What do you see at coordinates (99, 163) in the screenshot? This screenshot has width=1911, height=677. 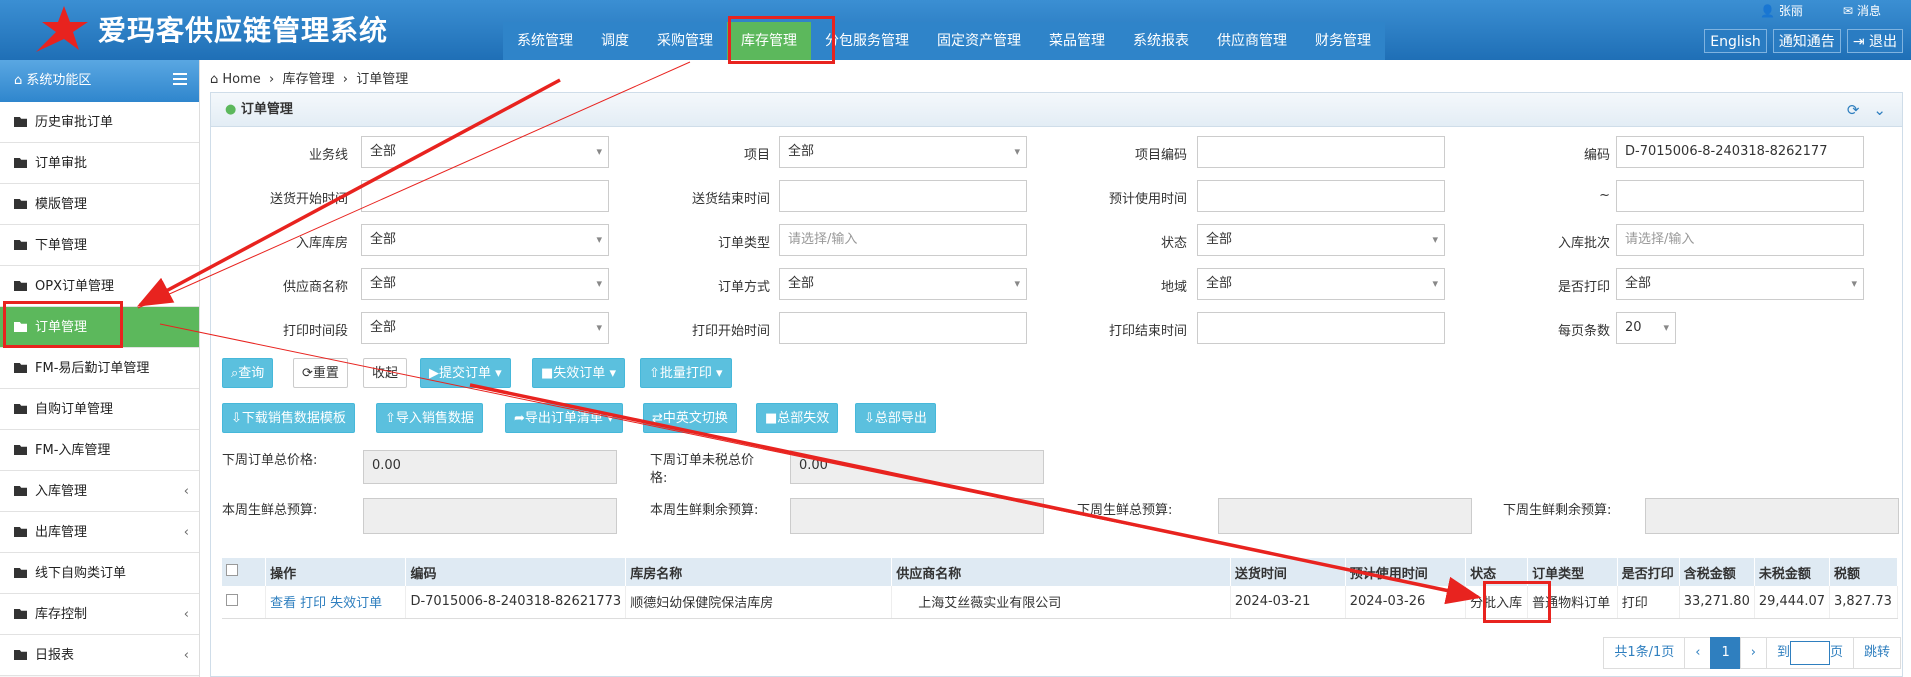 I see `sidebar-item-1: 订单审批` at bounding box center [99, 163].